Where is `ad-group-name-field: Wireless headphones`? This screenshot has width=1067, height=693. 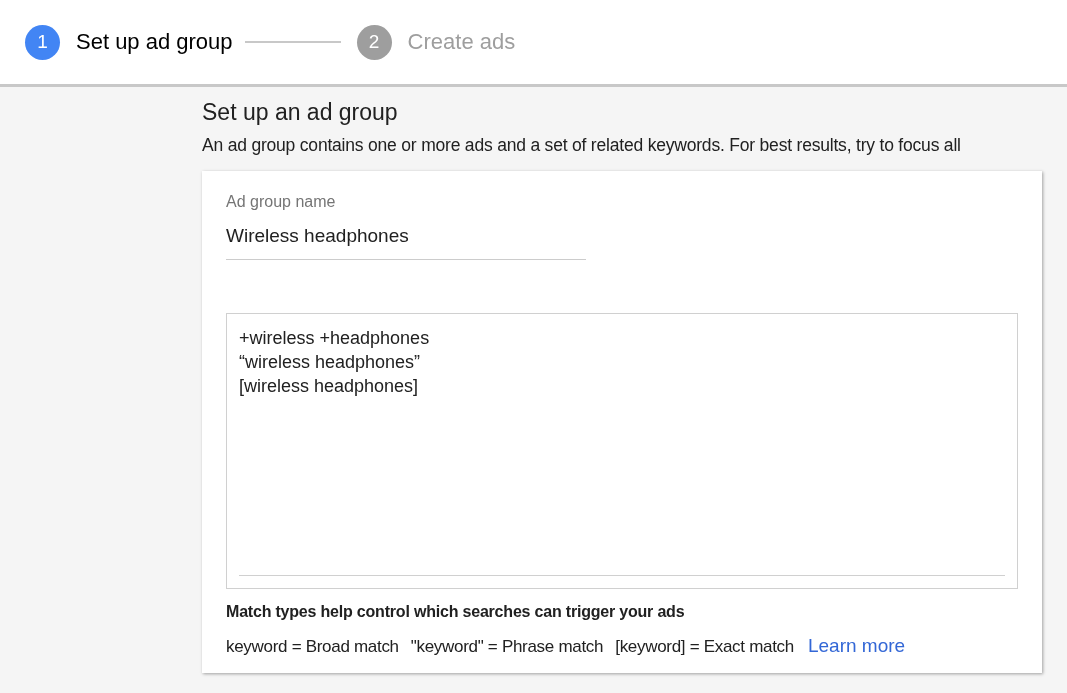
ad-group-name-field: Wireless headphones is located at coordinates (406, 242).